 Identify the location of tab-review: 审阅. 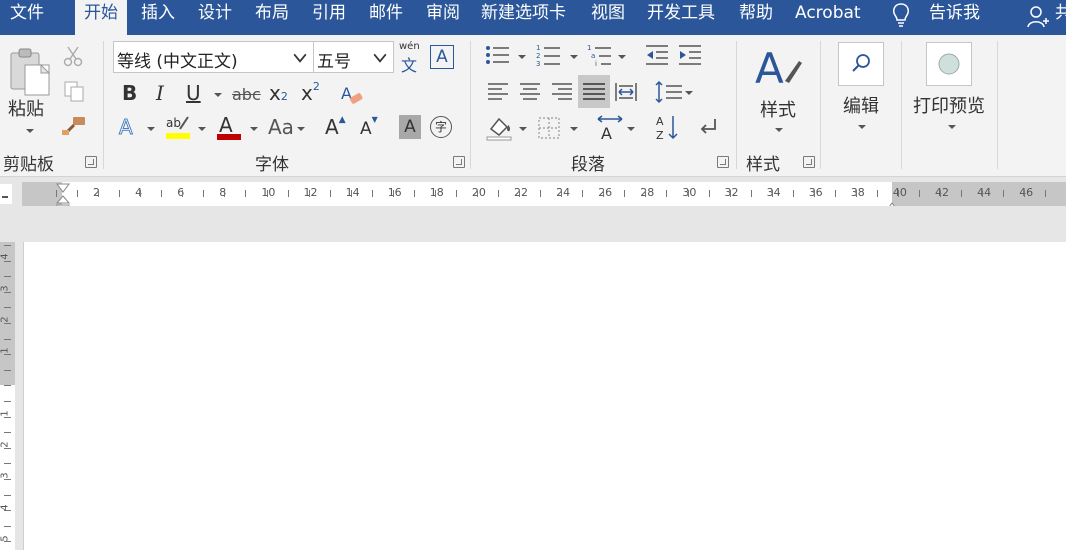
(443, 17).